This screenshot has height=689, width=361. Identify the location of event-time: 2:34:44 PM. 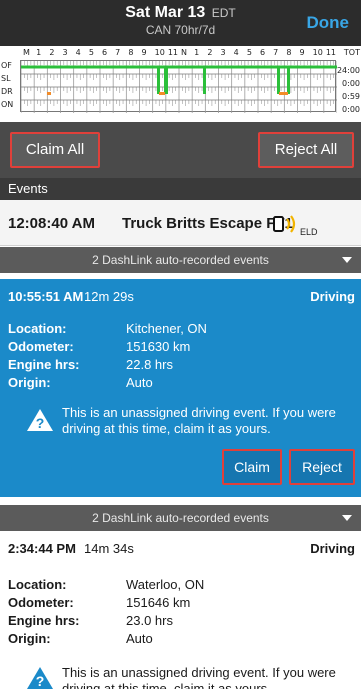
(42, 548).